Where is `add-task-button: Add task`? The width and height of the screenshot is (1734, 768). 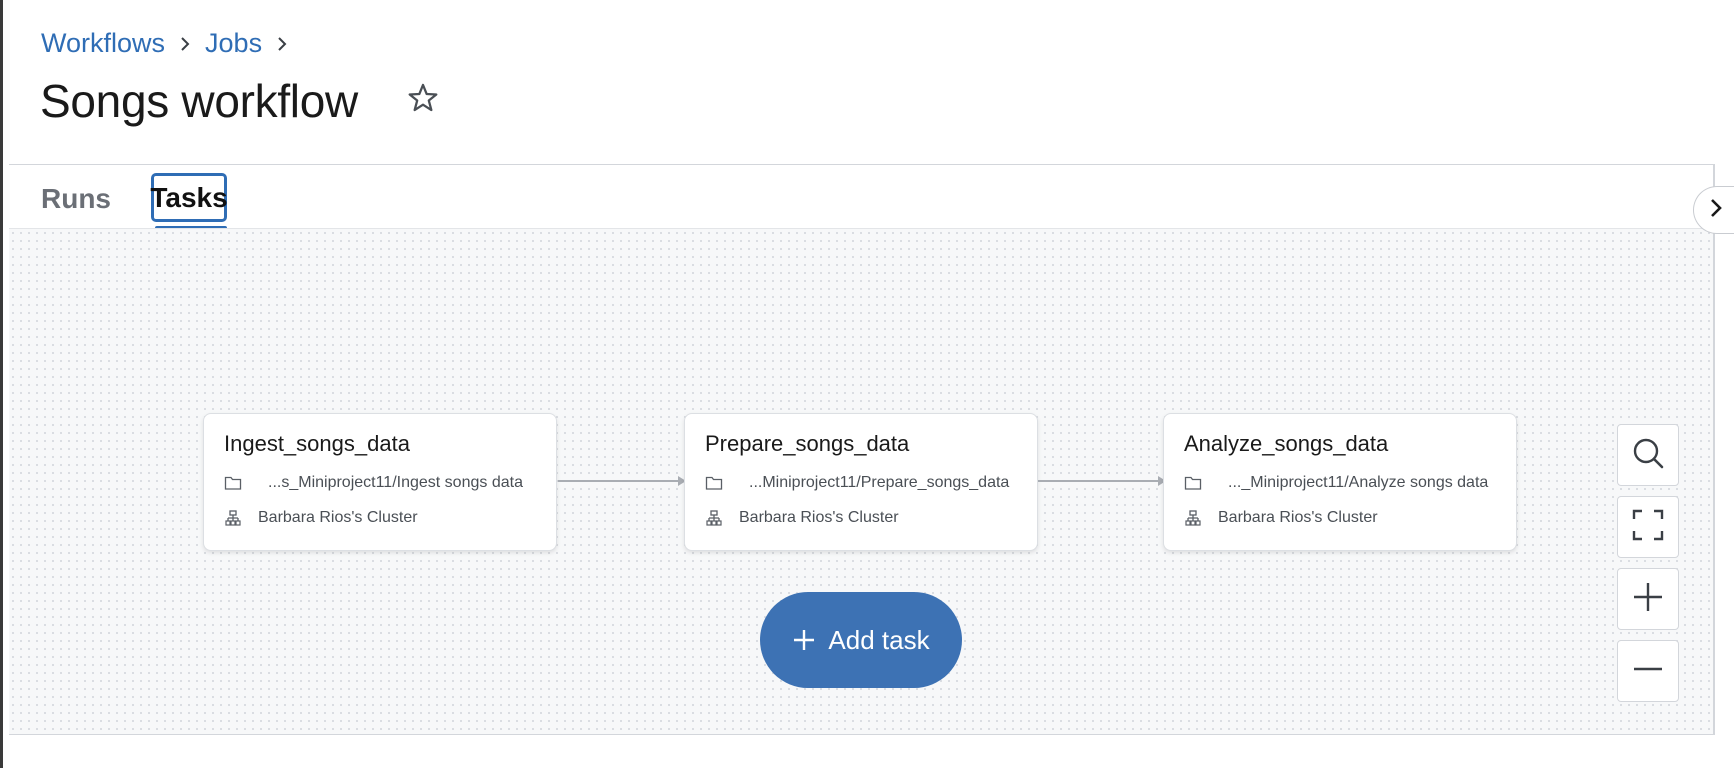 add-task-button: Add task is located at coordinates (861, 640).